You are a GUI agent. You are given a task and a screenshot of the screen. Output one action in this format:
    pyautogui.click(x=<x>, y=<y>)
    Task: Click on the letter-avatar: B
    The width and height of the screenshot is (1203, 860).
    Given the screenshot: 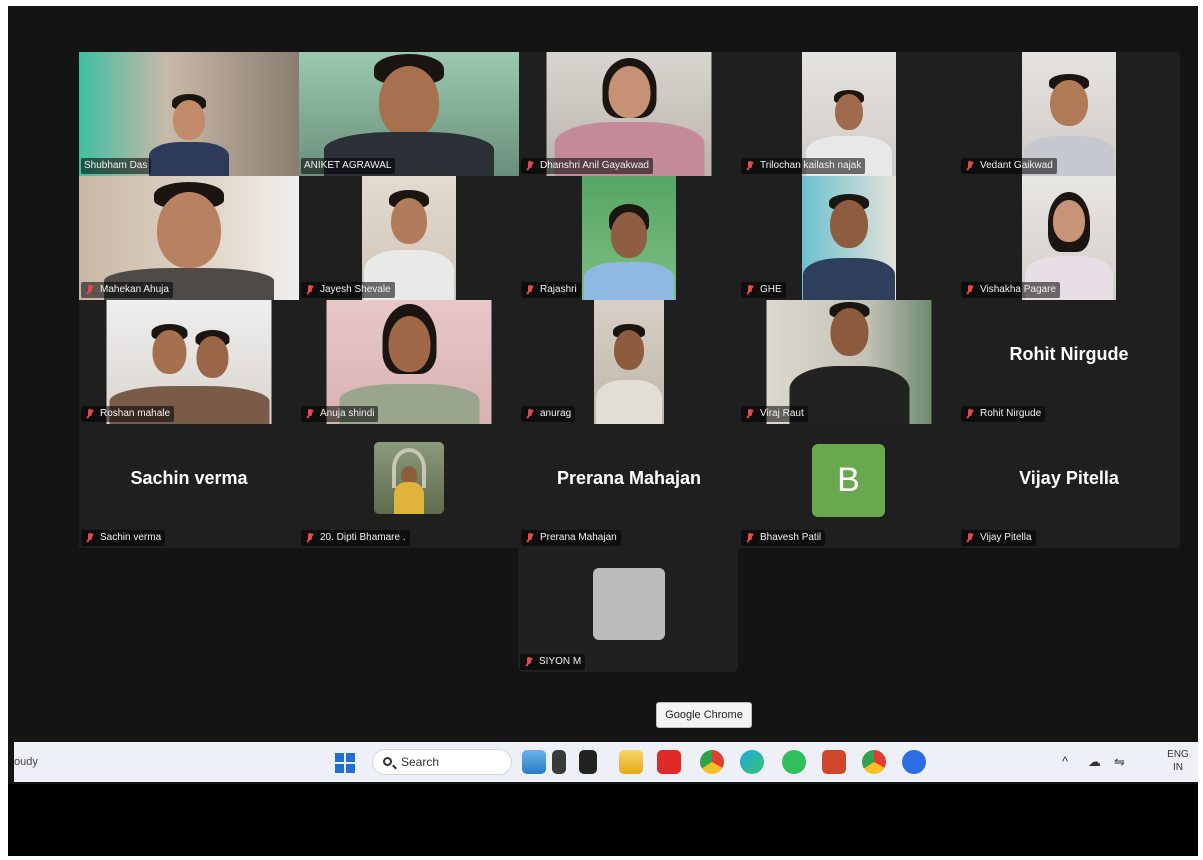 What is the action you would take?
    pyautogui.click(x=848, y=480)
    